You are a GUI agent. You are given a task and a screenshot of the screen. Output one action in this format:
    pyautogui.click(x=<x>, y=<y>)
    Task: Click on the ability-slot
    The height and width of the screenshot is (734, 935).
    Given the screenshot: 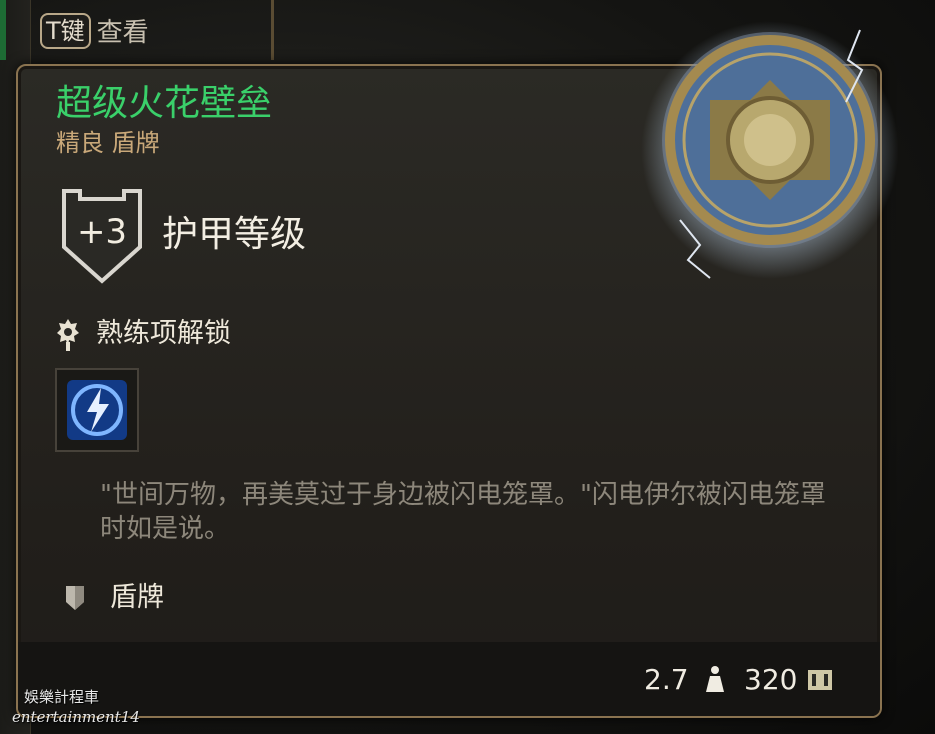 What is the action you would take?
    pyautogui.click(x=97, y=410)
    